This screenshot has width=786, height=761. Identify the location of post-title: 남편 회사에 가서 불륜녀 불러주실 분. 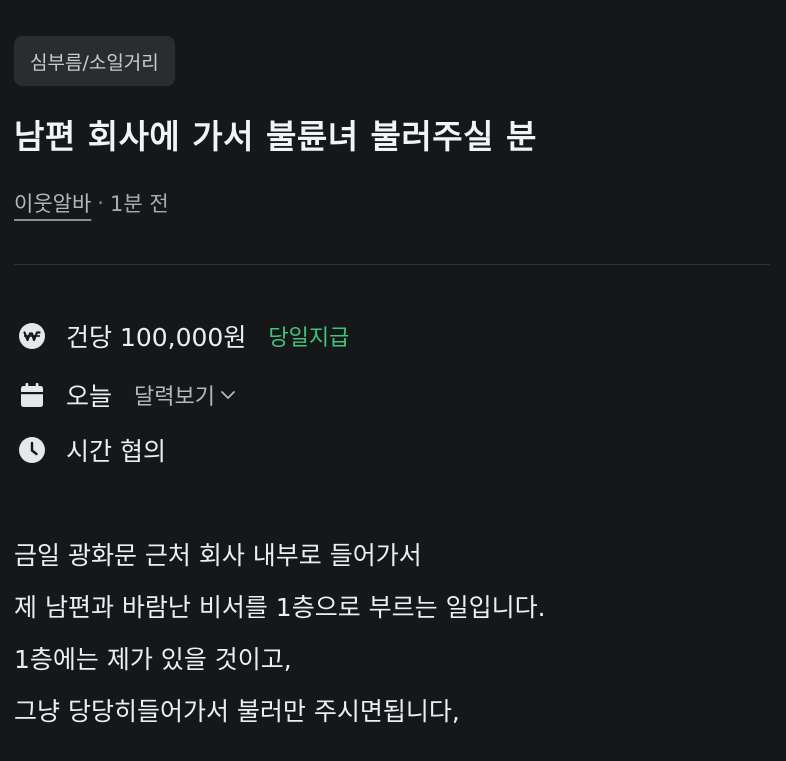
(275, 136).